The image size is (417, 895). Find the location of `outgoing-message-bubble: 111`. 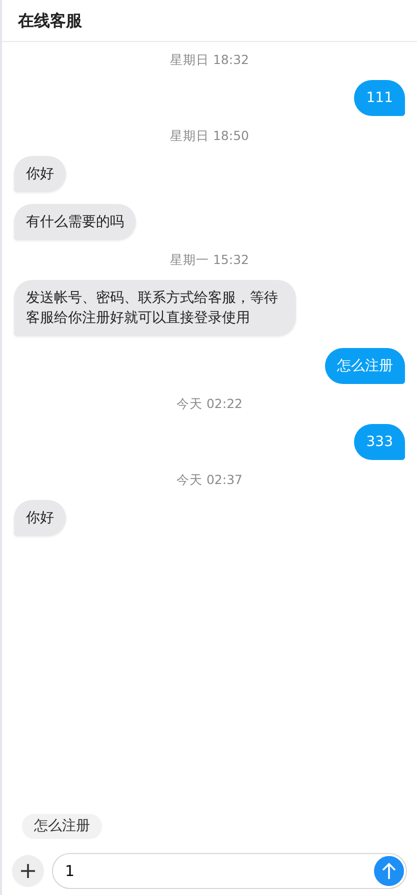

outgoing-message-bubble: 111 is located at coordinates (379, 98).